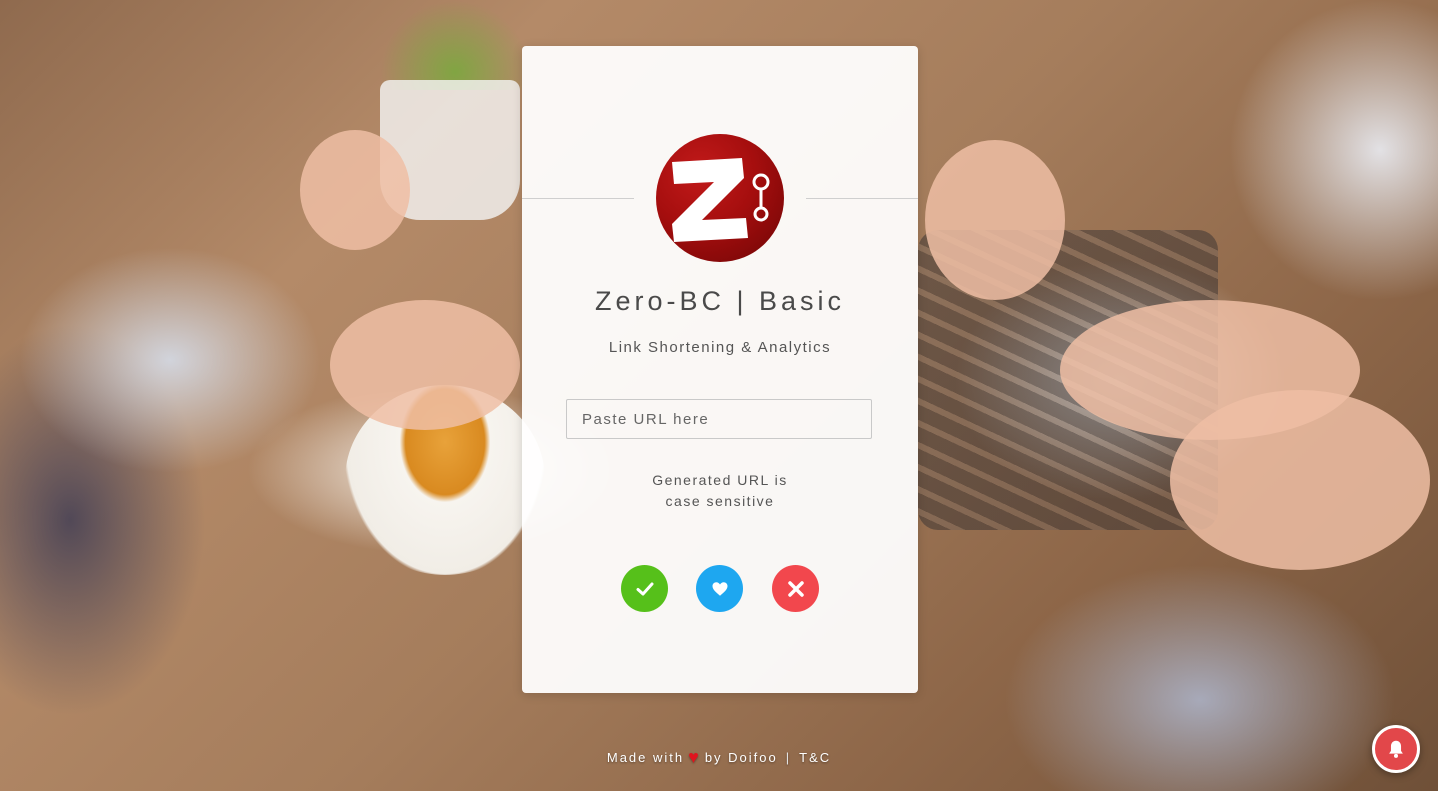 This screenshot has height=791, width=1438. I want to click on bell-icon, so click(1396, 749).